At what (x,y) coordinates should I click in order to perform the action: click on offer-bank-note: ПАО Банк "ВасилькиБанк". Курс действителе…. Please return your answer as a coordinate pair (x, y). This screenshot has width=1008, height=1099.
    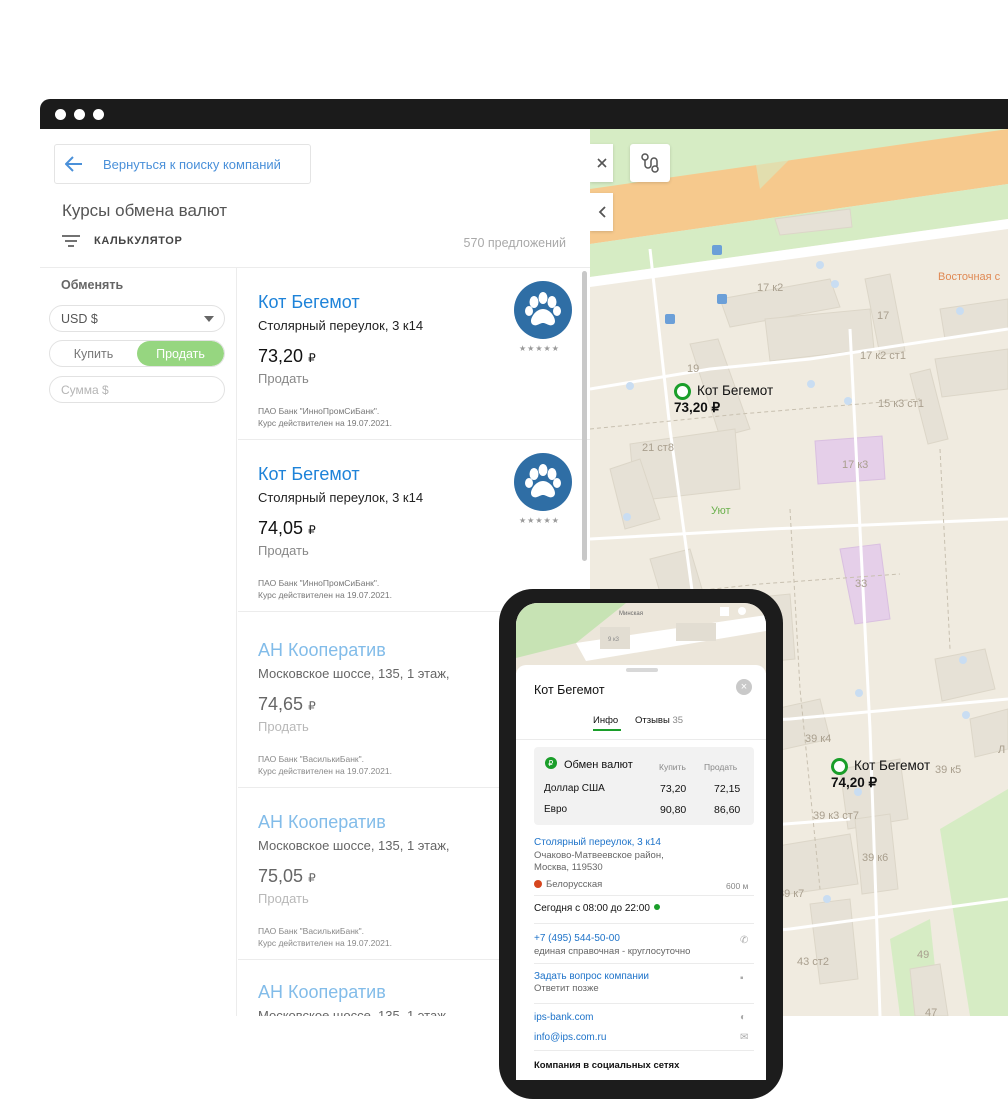
    Looking at the image, I should click on (325, 765).